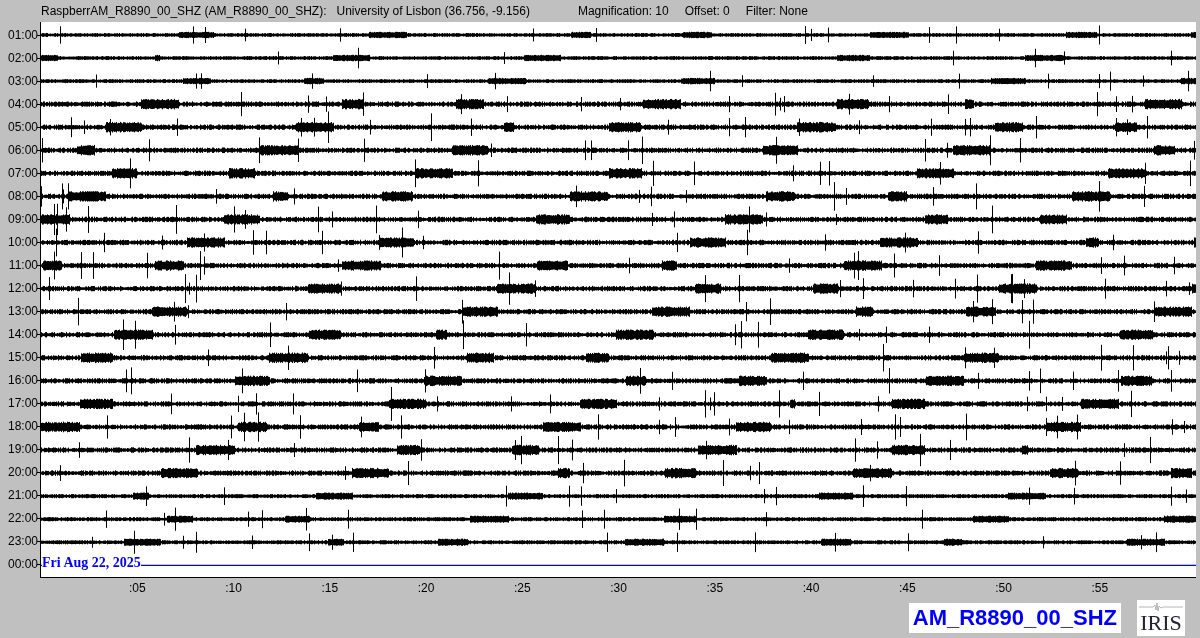 This screenshot has width=1200, height=638. I want to click on hour-label: 10:00, so click(20, 244).